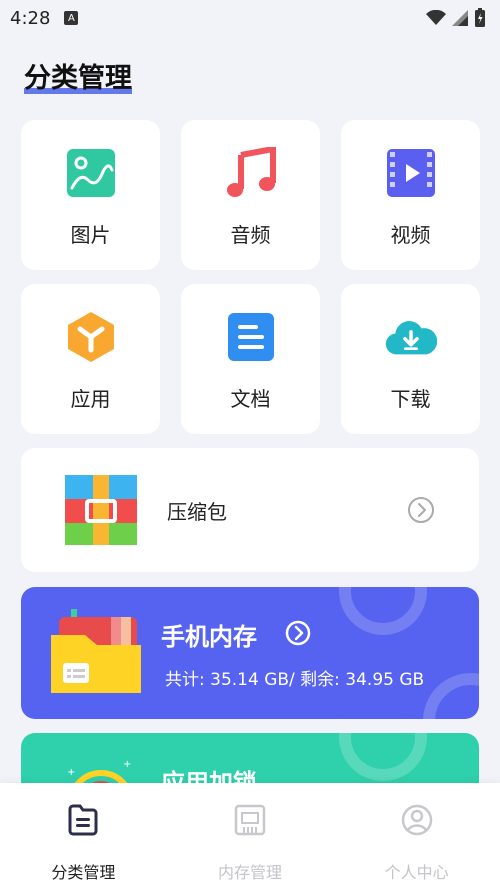 The image size is (500, 888). I want to click on category-label: 音频, so click(250, 235).